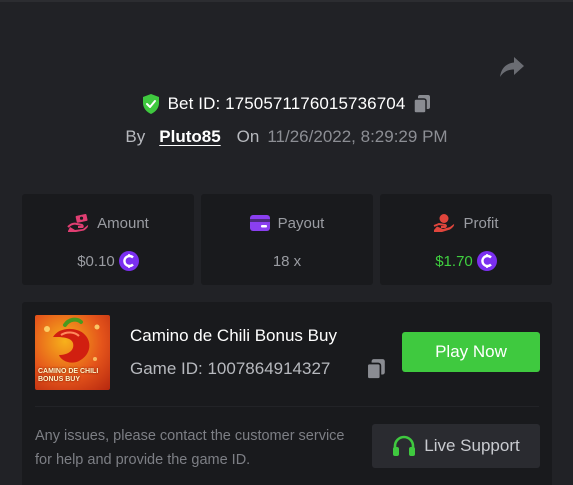 The height and width of the screenshot is (485, 573). Describe the element at coordinates (135, 136) in the screenshot. I see `by-label: By` at that location.